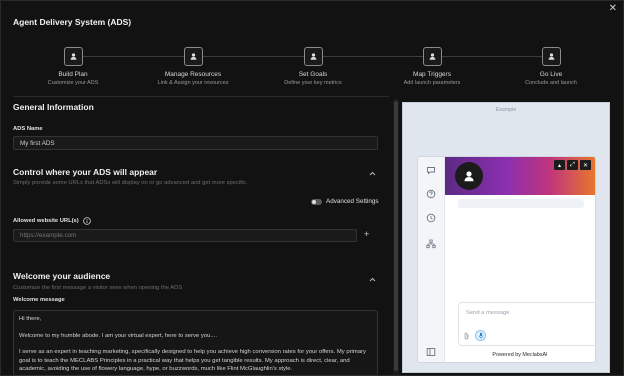 The image size is (624, 376). I want to click on header-divider, so click(201, 96).